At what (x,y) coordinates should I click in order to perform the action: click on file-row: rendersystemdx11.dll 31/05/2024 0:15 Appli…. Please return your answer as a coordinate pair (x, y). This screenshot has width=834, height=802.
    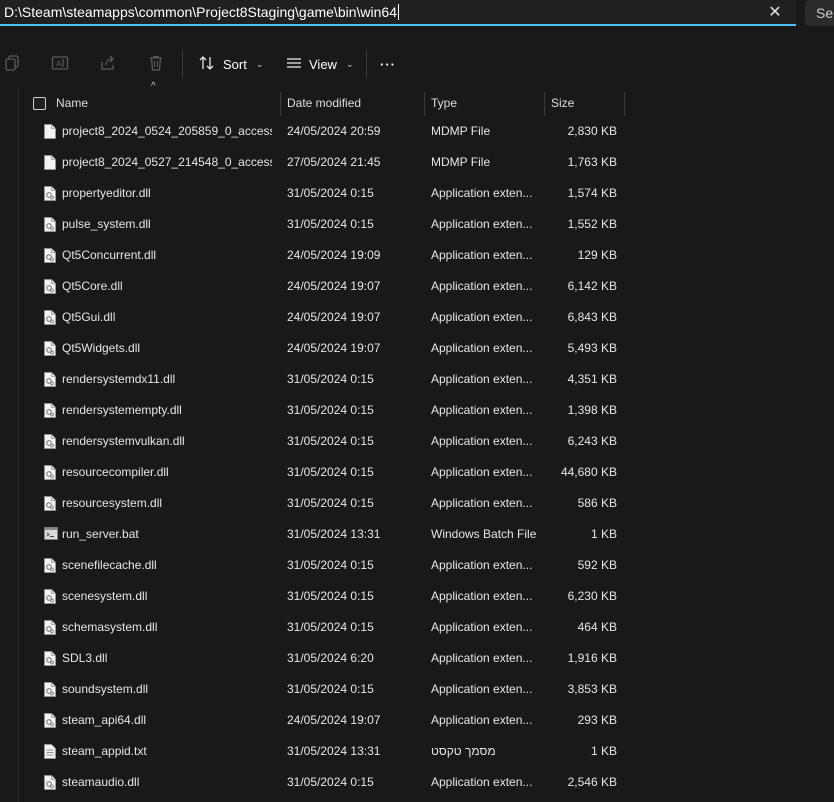
    Looking at the image, I should click on (425, 379).